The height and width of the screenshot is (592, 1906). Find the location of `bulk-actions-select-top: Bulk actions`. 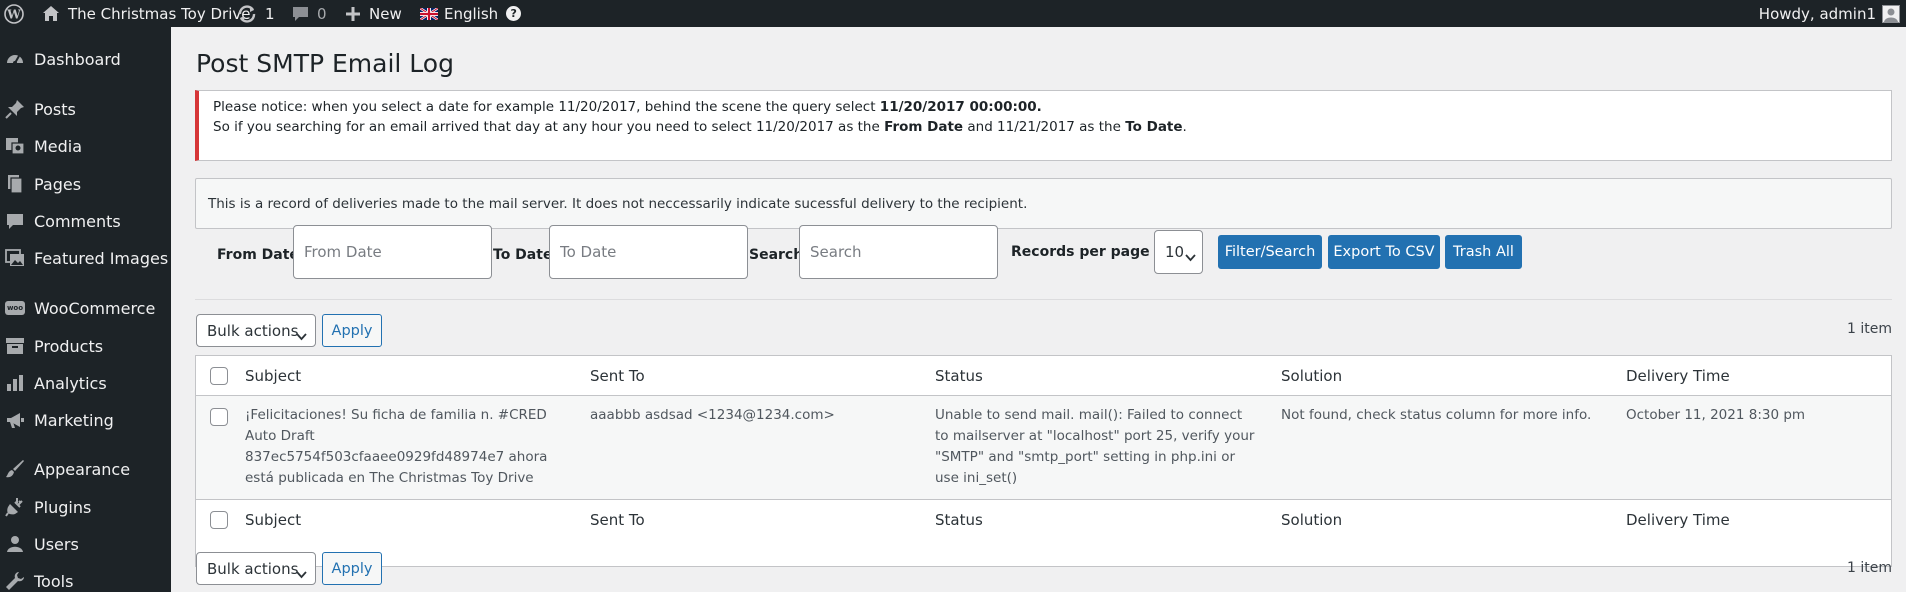

bulk-actions-select-top: Bulk actions is located at coordinates (256, 330).